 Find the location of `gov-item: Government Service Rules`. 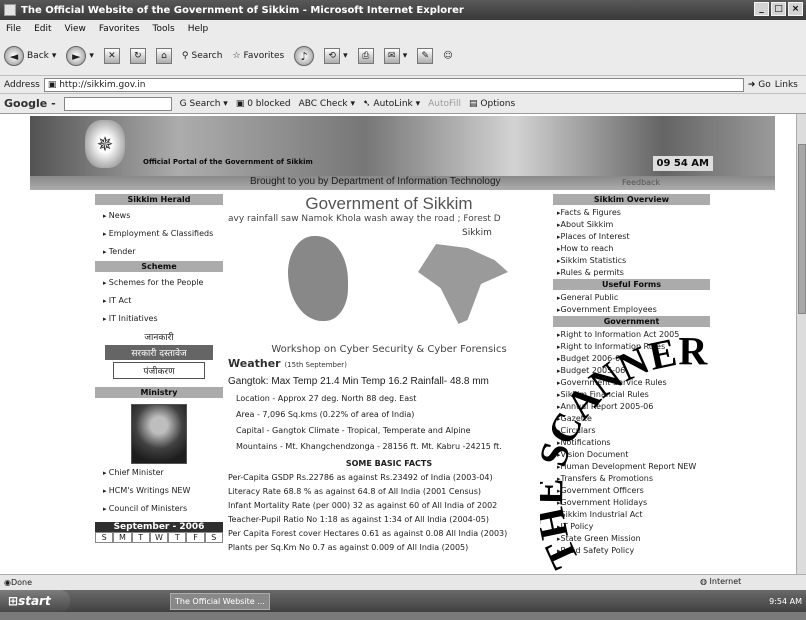

gov-item: Government Service Rules is located at coordinates (631, 383).